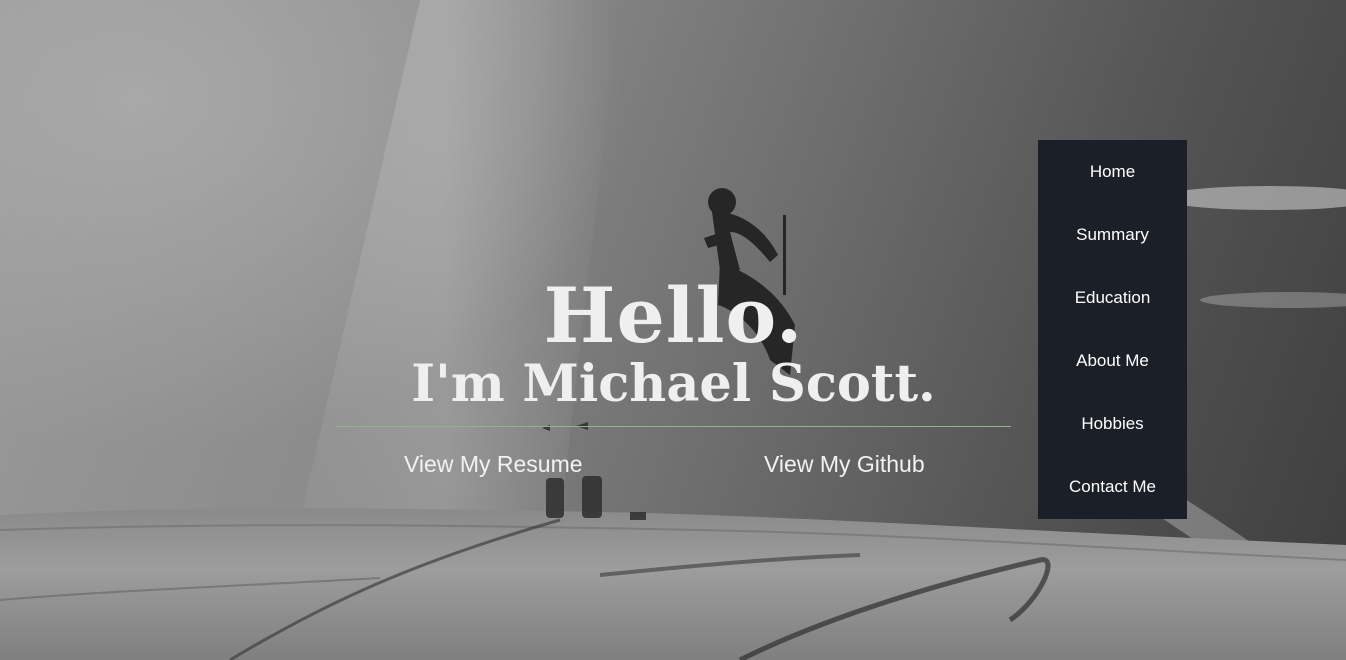  Describe the element at coordinates (1112, 297) in the screenshot. I see `nav-item-education: Education` at that location.